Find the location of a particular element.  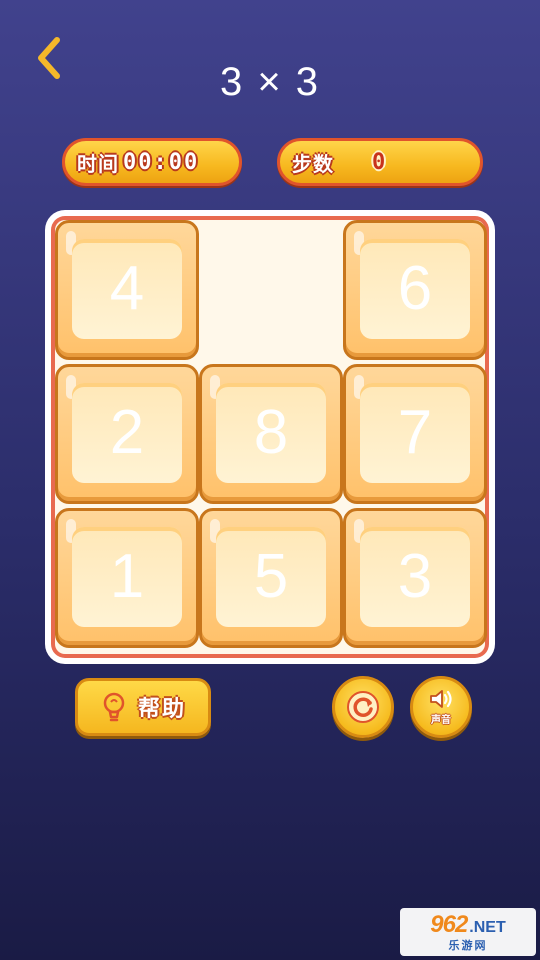

tile-face: 8 is located at coordinates (271, 433).